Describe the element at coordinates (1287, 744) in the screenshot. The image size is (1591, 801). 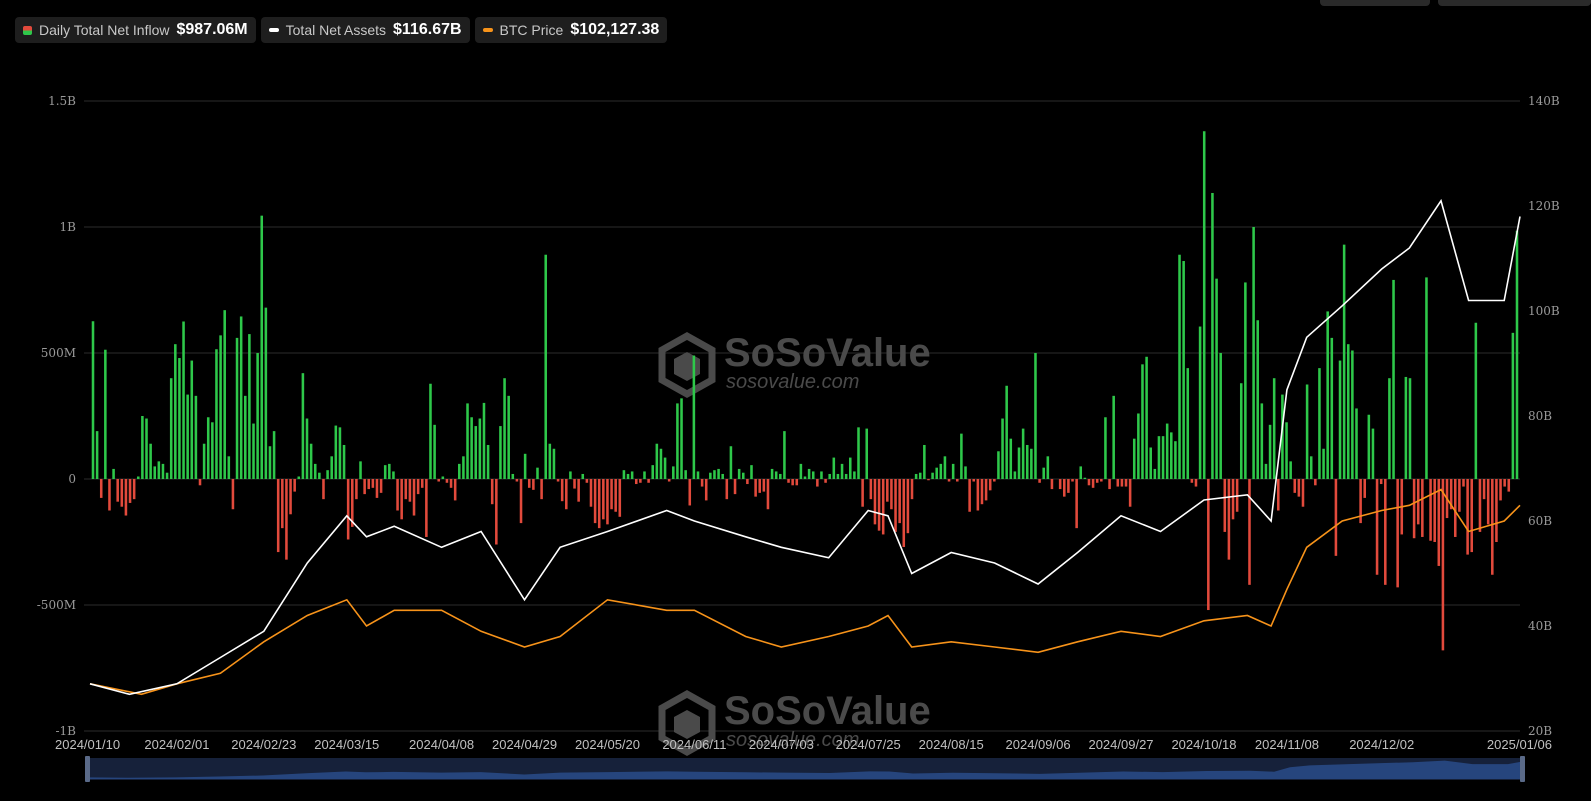
I see `x-tick-label: 2024/11/08` at that location.